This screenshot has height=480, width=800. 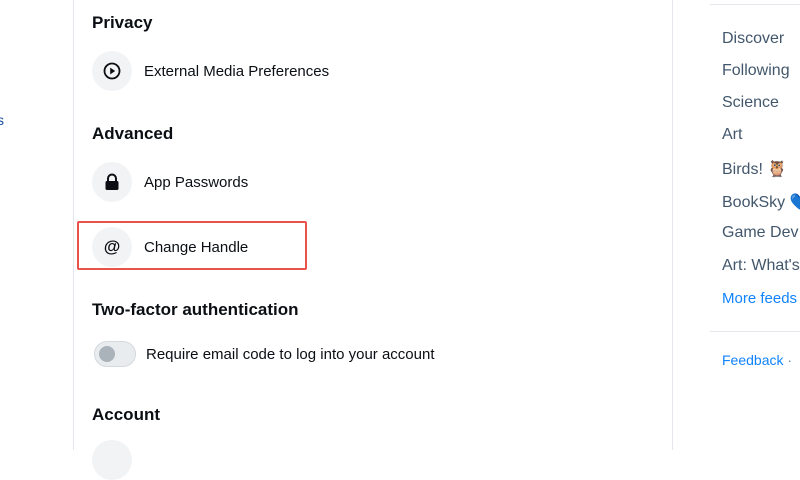 I want to click on section-title-account: Account, so click(x=126, y=414).